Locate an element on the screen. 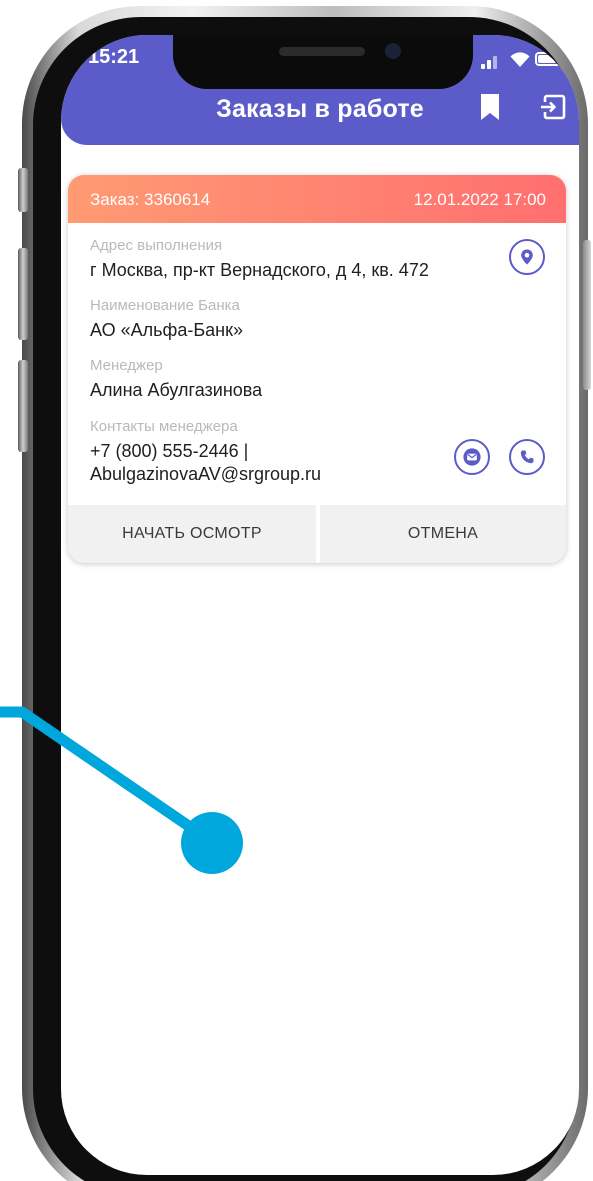 This screenshot has height=1181, width=593. front-camera is located at coordinates (393, 51).